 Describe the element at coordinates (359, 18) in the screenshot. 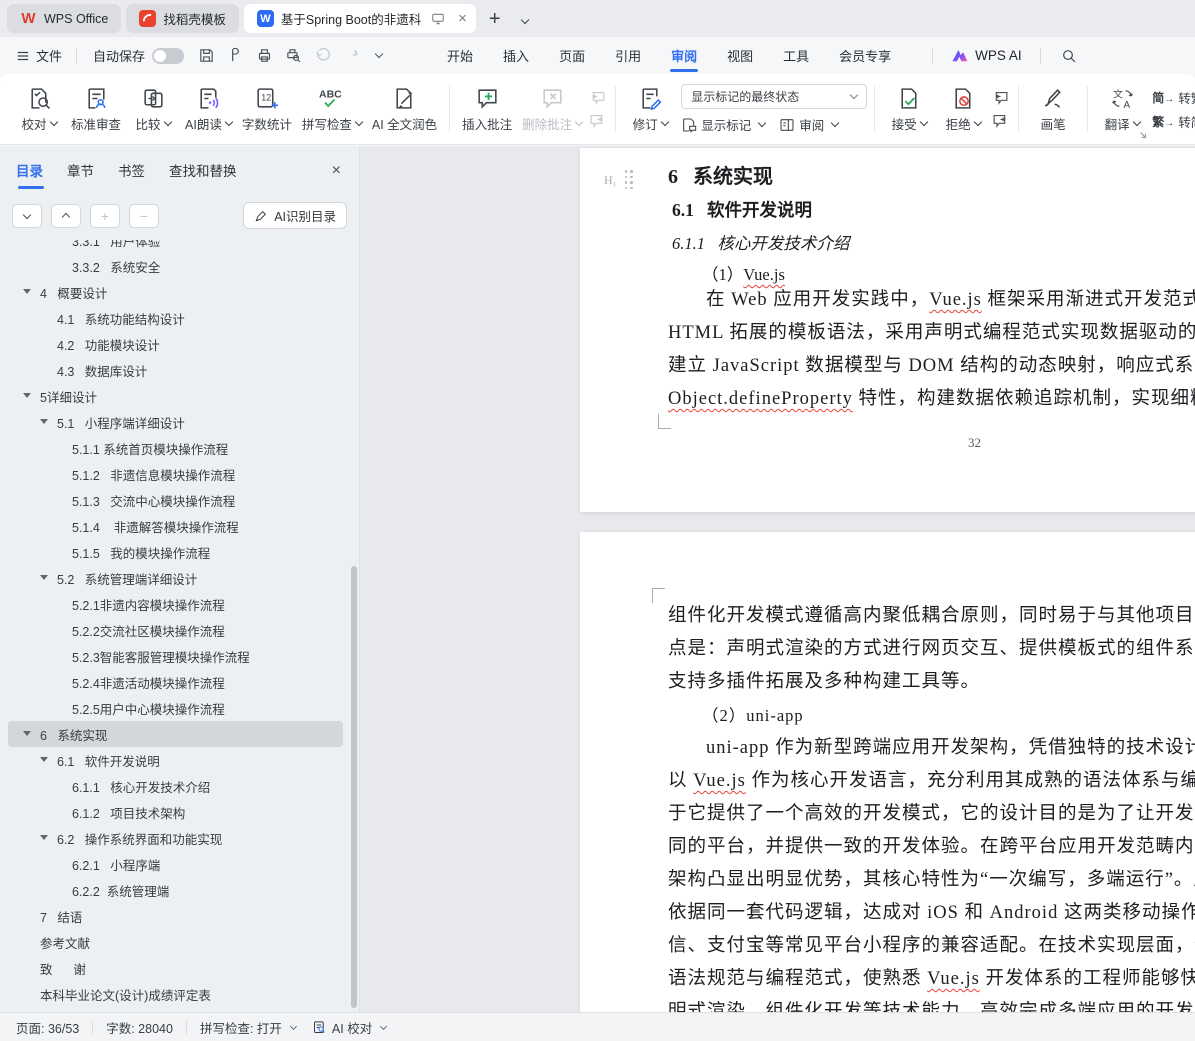

I see `tab-current-document: W 基于Spring Boot的非遗科普 ×` at that location.